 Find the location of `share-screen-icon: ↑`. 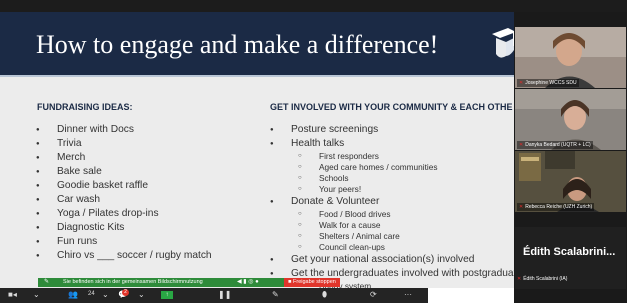

share-screen-icon: ↑ is located at coordinates (167, 295).